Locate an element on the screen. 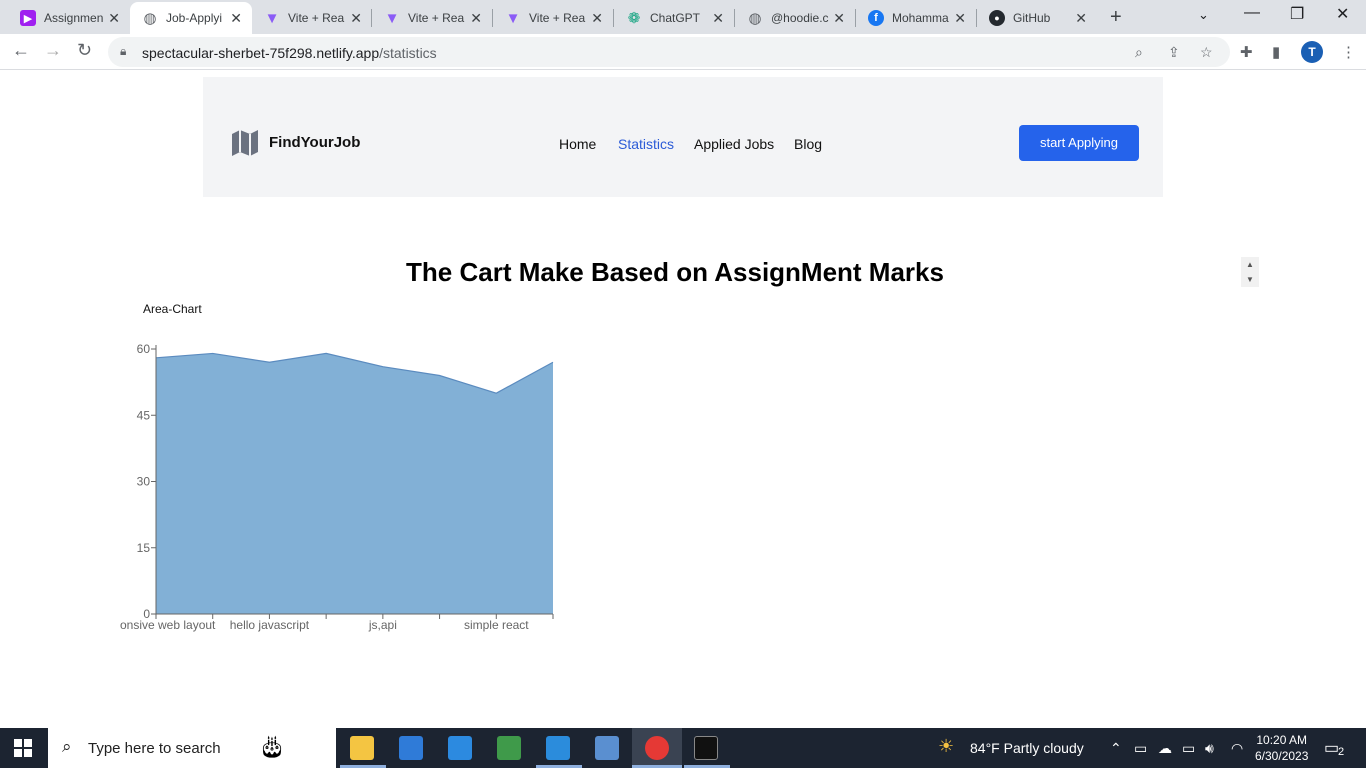 The height and width of the screenshot is (768, 1366). nav-link-applied-jobs: Applied Jobs is located at coordinates (734, 144).